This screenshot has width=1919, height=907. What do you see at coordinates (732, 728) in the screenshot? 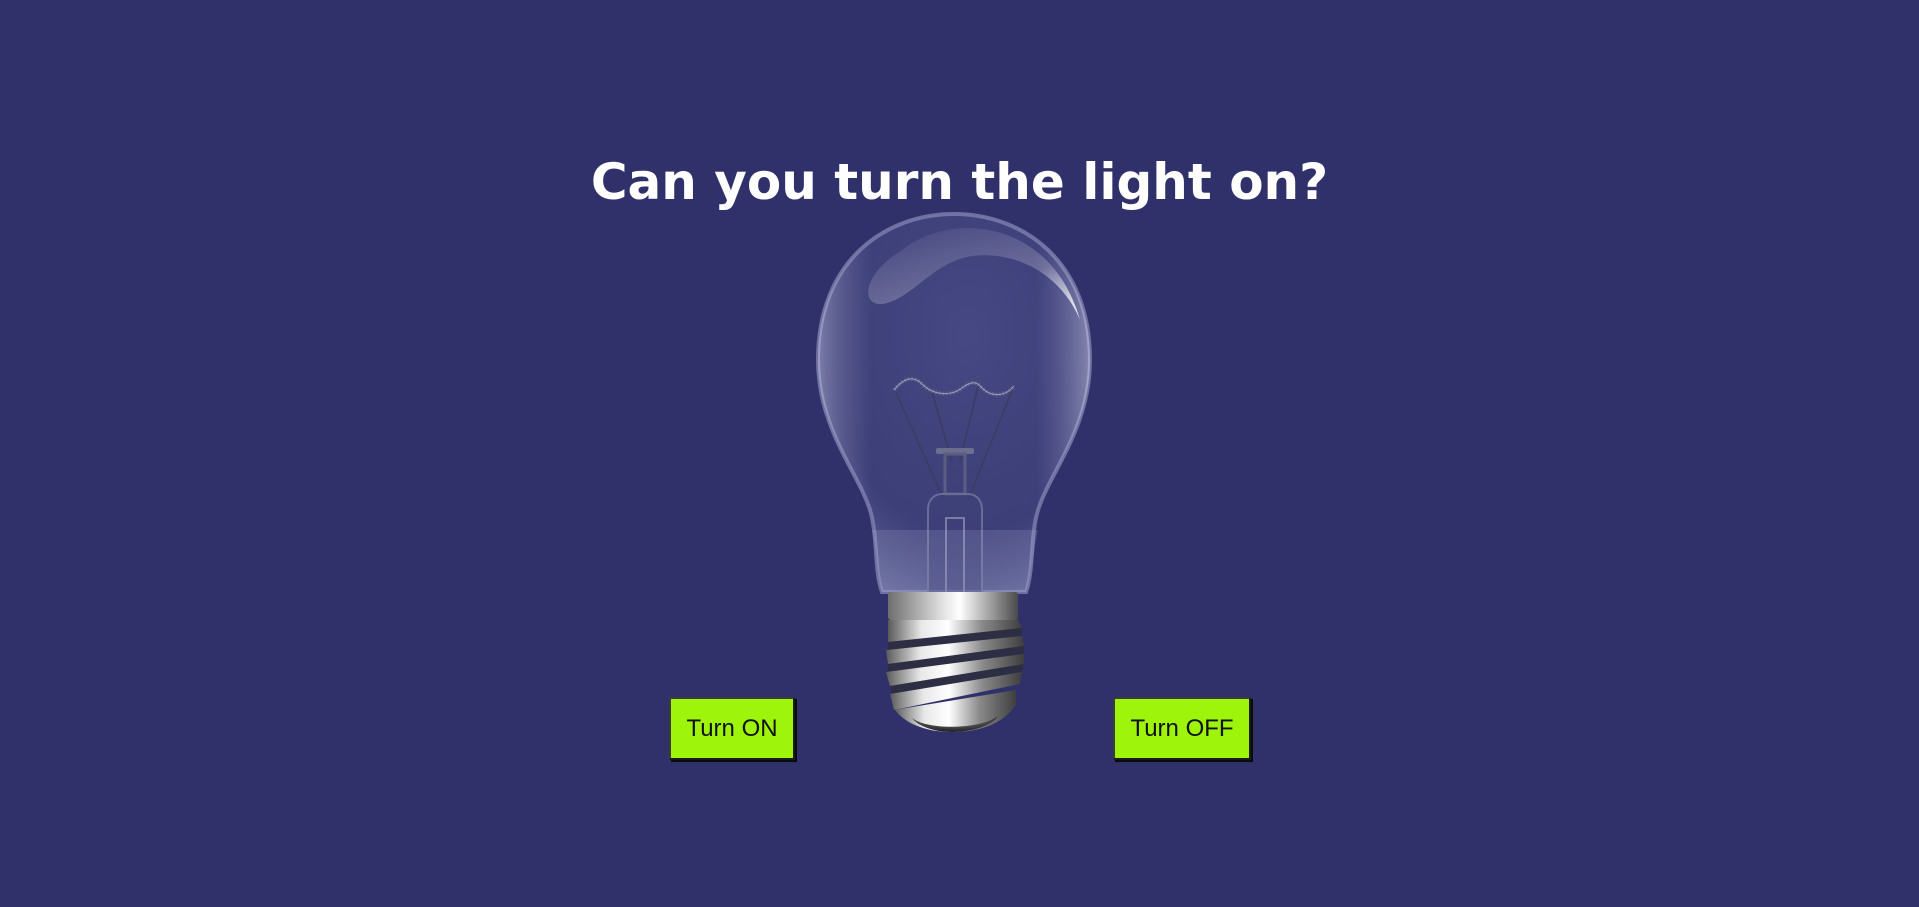
I see `turn-on-button: Turn ON` at bounding box center [732, 728].